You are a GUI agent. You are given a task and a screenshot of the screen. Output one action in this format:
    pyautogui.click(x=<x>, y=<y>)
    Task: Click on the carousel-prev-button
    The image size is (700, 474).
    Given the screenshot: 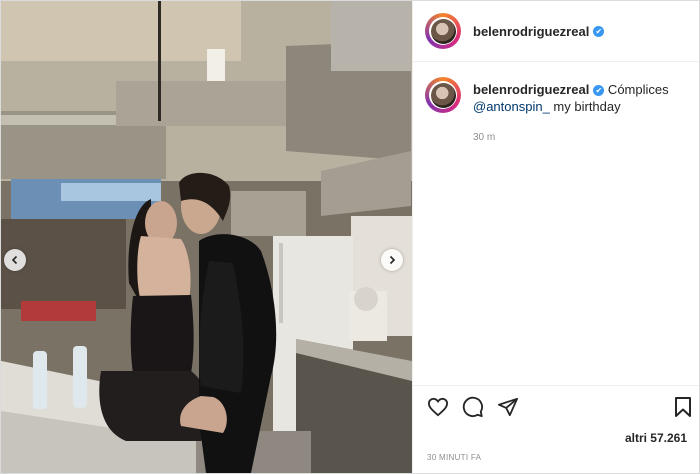 What is the action you would take?
    pyautogui.click(x=15, y=260)
    